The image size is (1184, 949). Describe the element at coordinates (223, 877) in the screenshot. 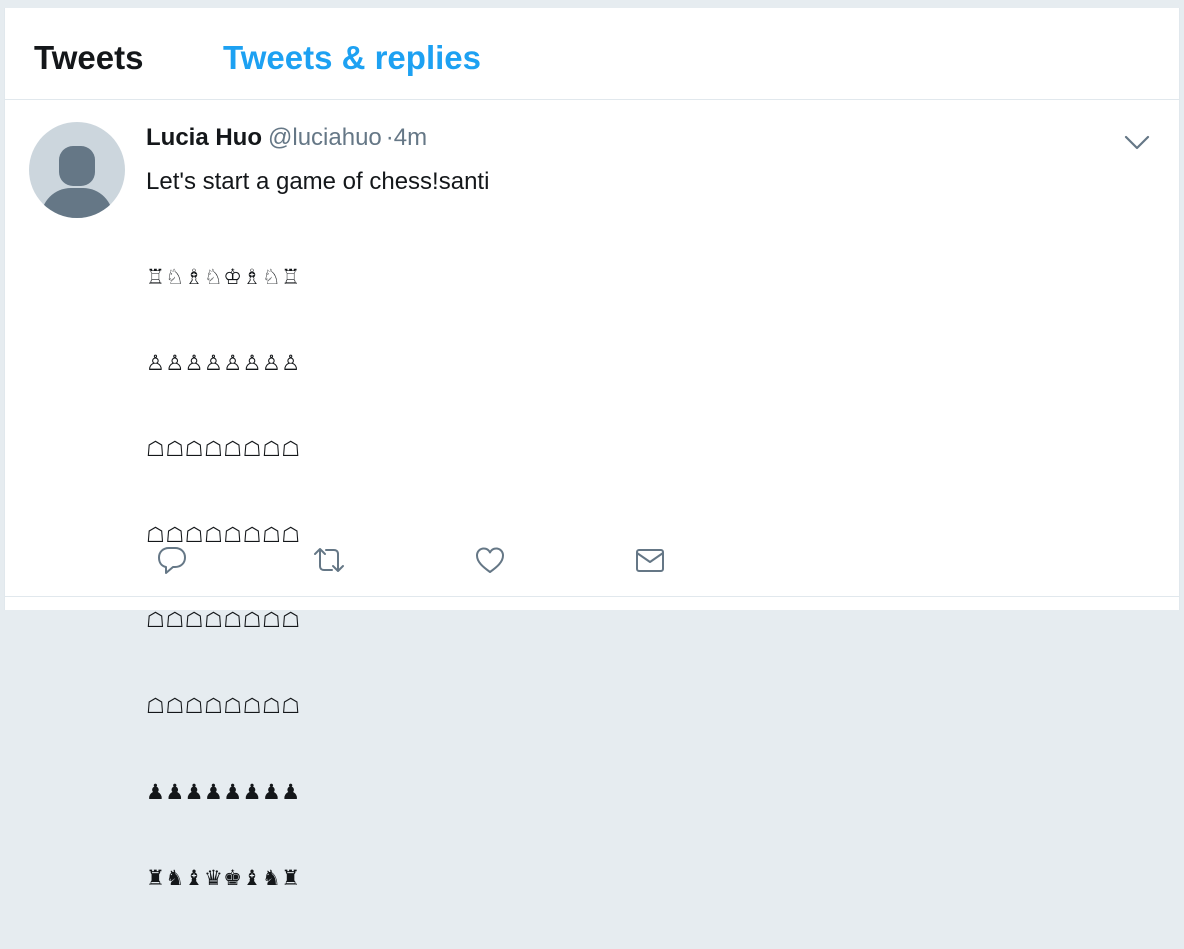

I see `board-row-8: ♜♞♝♛♚♝♞♜` at that location.